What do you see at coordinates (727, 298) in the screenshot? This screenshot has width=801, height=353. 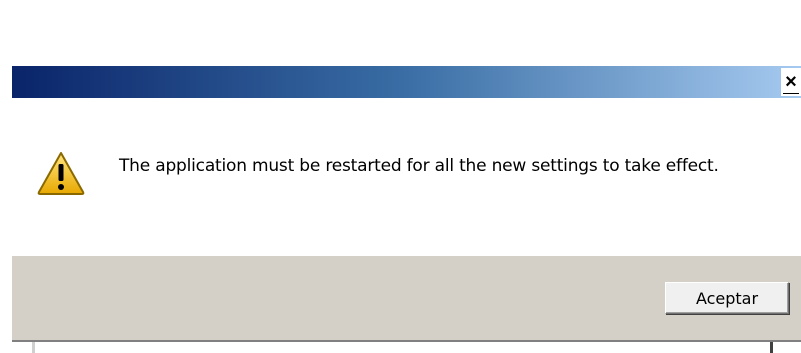 I see `aceptar-button: Aceptar` at bounding box center [727, 298].